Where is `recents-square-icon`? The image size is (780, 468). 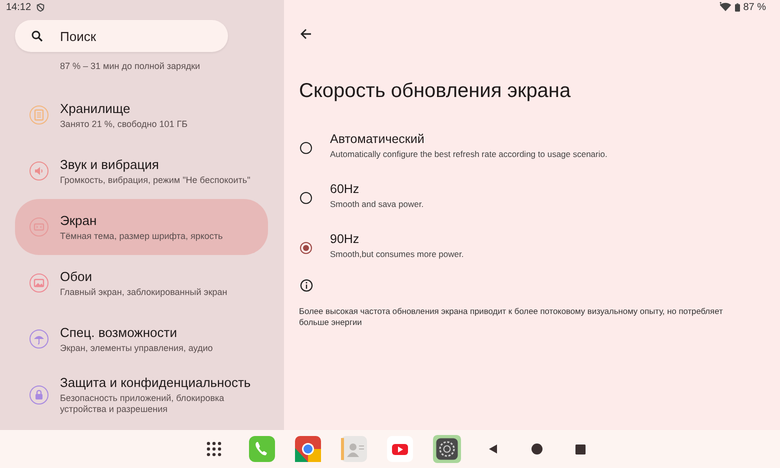 recents-square-icon is located at coordinates (580, 449).